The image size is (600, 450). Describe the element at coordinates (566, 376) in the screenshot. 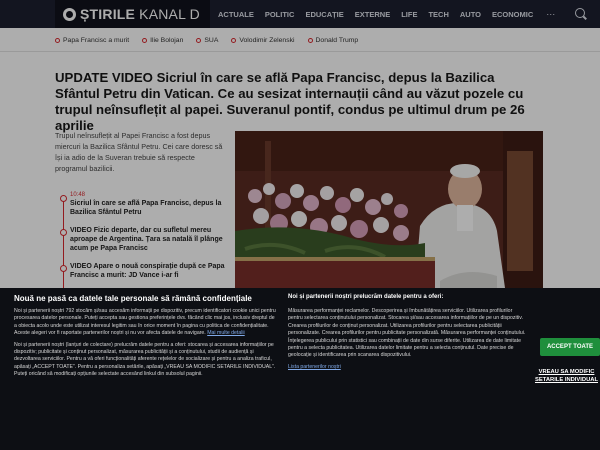

I see `manage-settings-button: VREAU SA MODIFIC SETARILE INDIVIDUAL` at that location.